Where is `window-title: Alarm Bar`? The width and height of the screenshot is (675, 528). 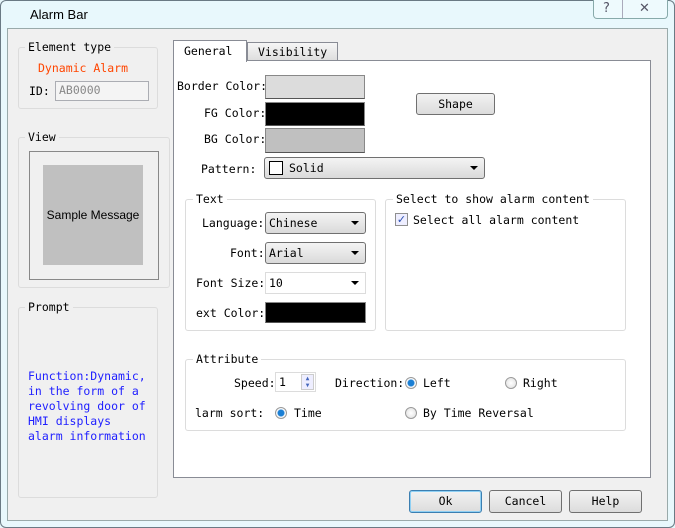
window-title: Alarm Bar is located at coordinates (59, 14).